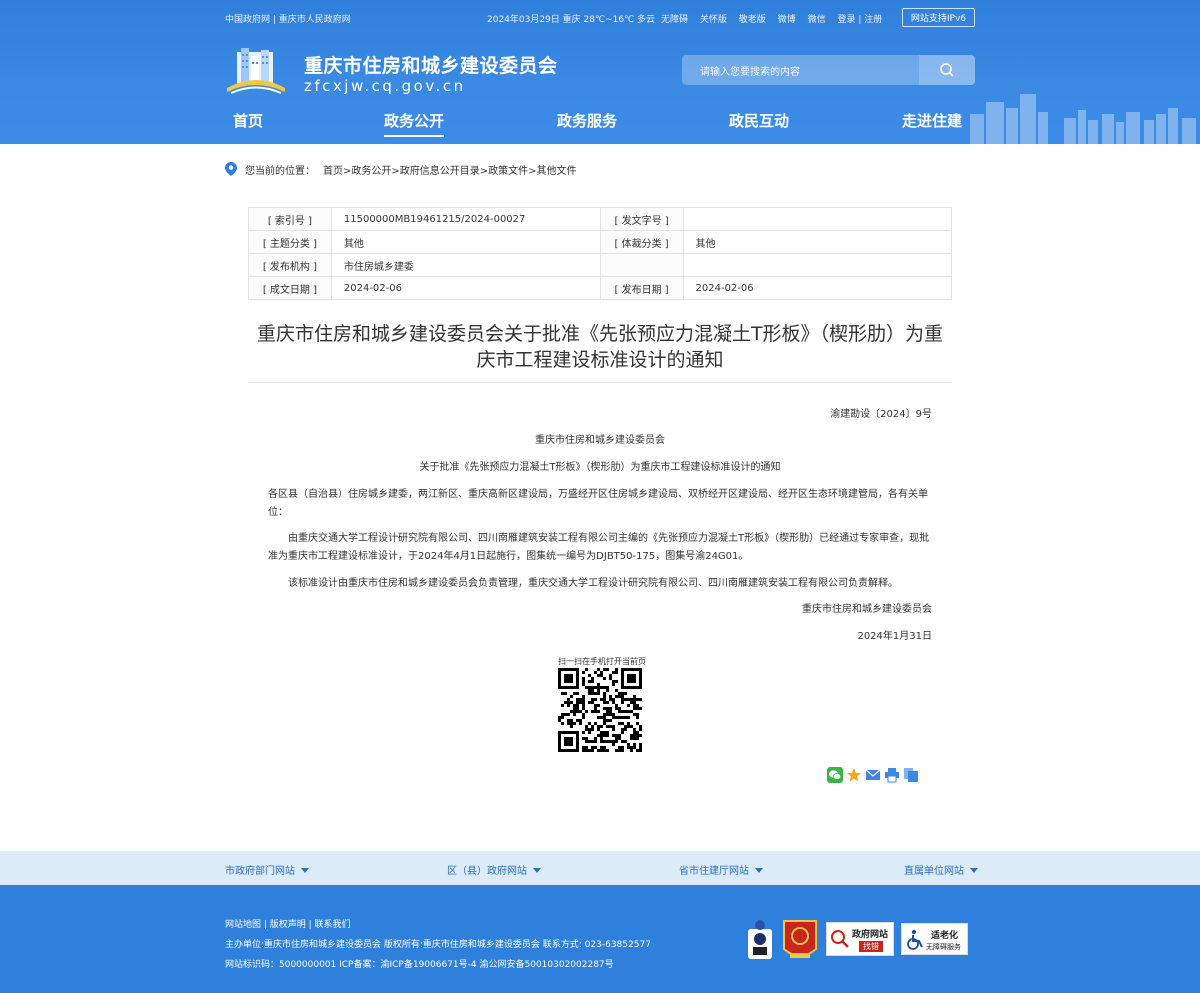 This screenshot has height=993, width=1200. What do you see at coordinates (465, 242) in the screenshot?
I see `topic-value: 其他` at bounding box center [465, 242].